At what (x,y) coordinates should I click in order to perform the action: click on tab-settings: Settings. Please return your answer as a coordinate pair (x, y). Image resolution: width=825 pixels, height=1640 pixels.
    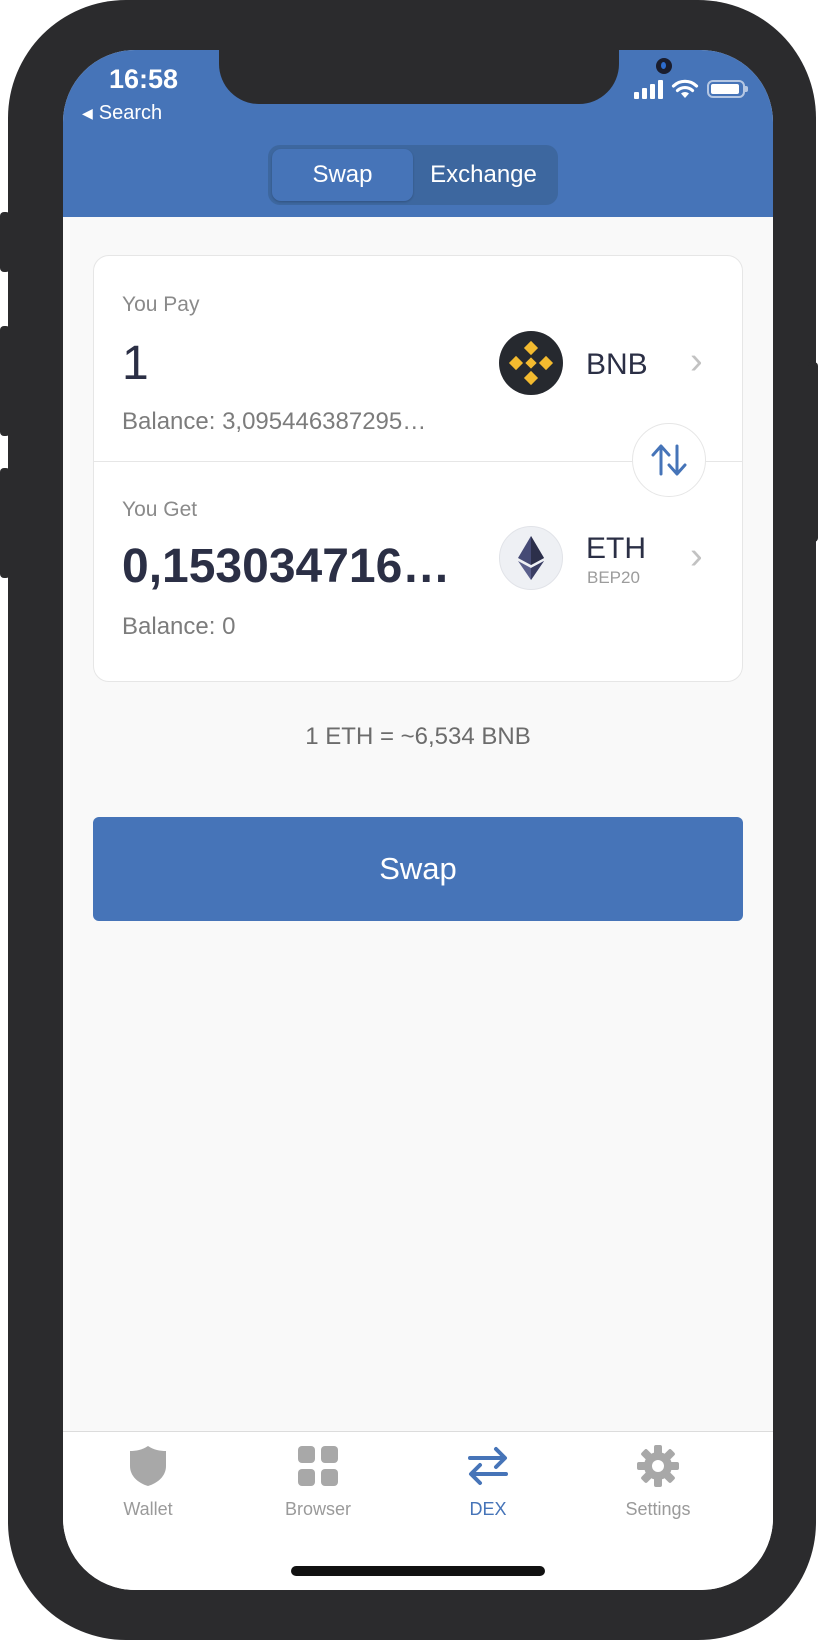
    Looking at the image, I should click on (658, 1482).